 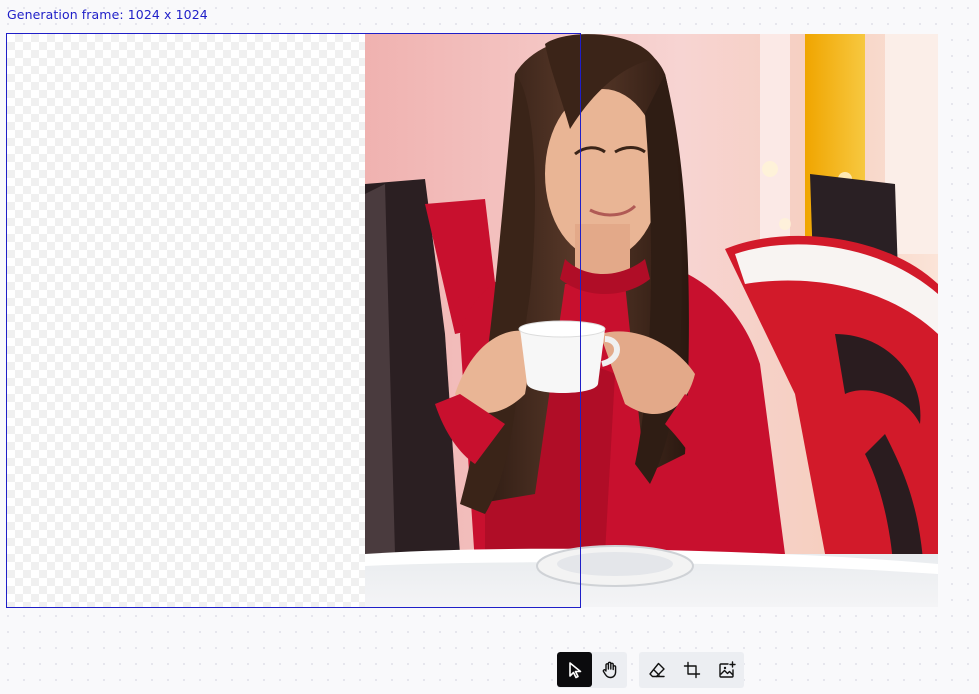 I want to click on hand-icon, so click(x=609, y=669).